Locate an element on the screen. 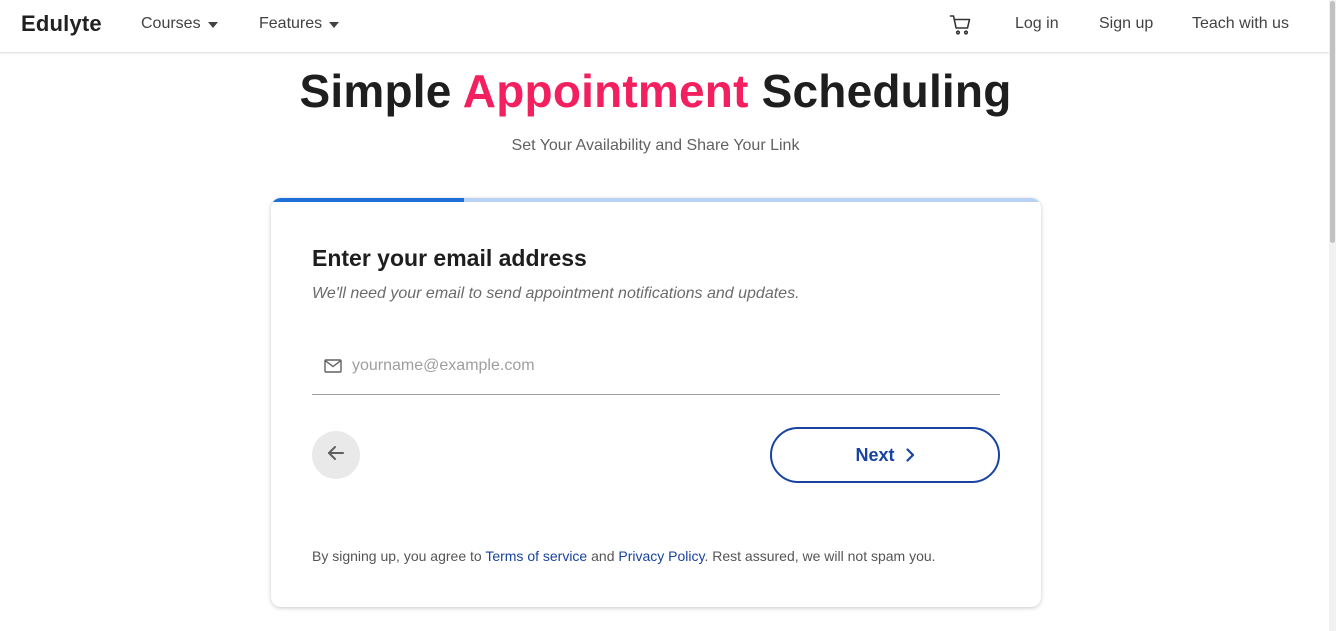 This screenshot has width=1336, height=631. chevron-right-icon is located at coordinates (910, 456).